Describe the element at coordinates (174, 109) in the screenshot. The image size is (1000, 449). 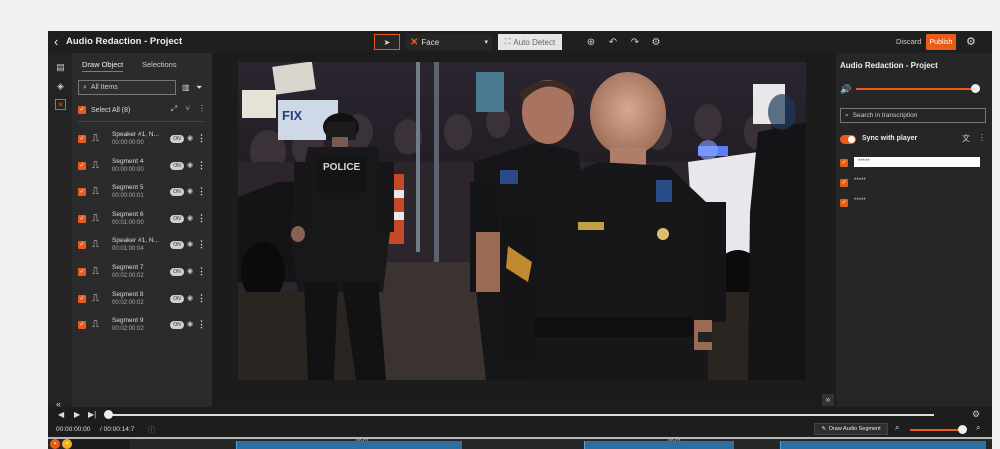
I see `expand-icon: ⤢` at that location.